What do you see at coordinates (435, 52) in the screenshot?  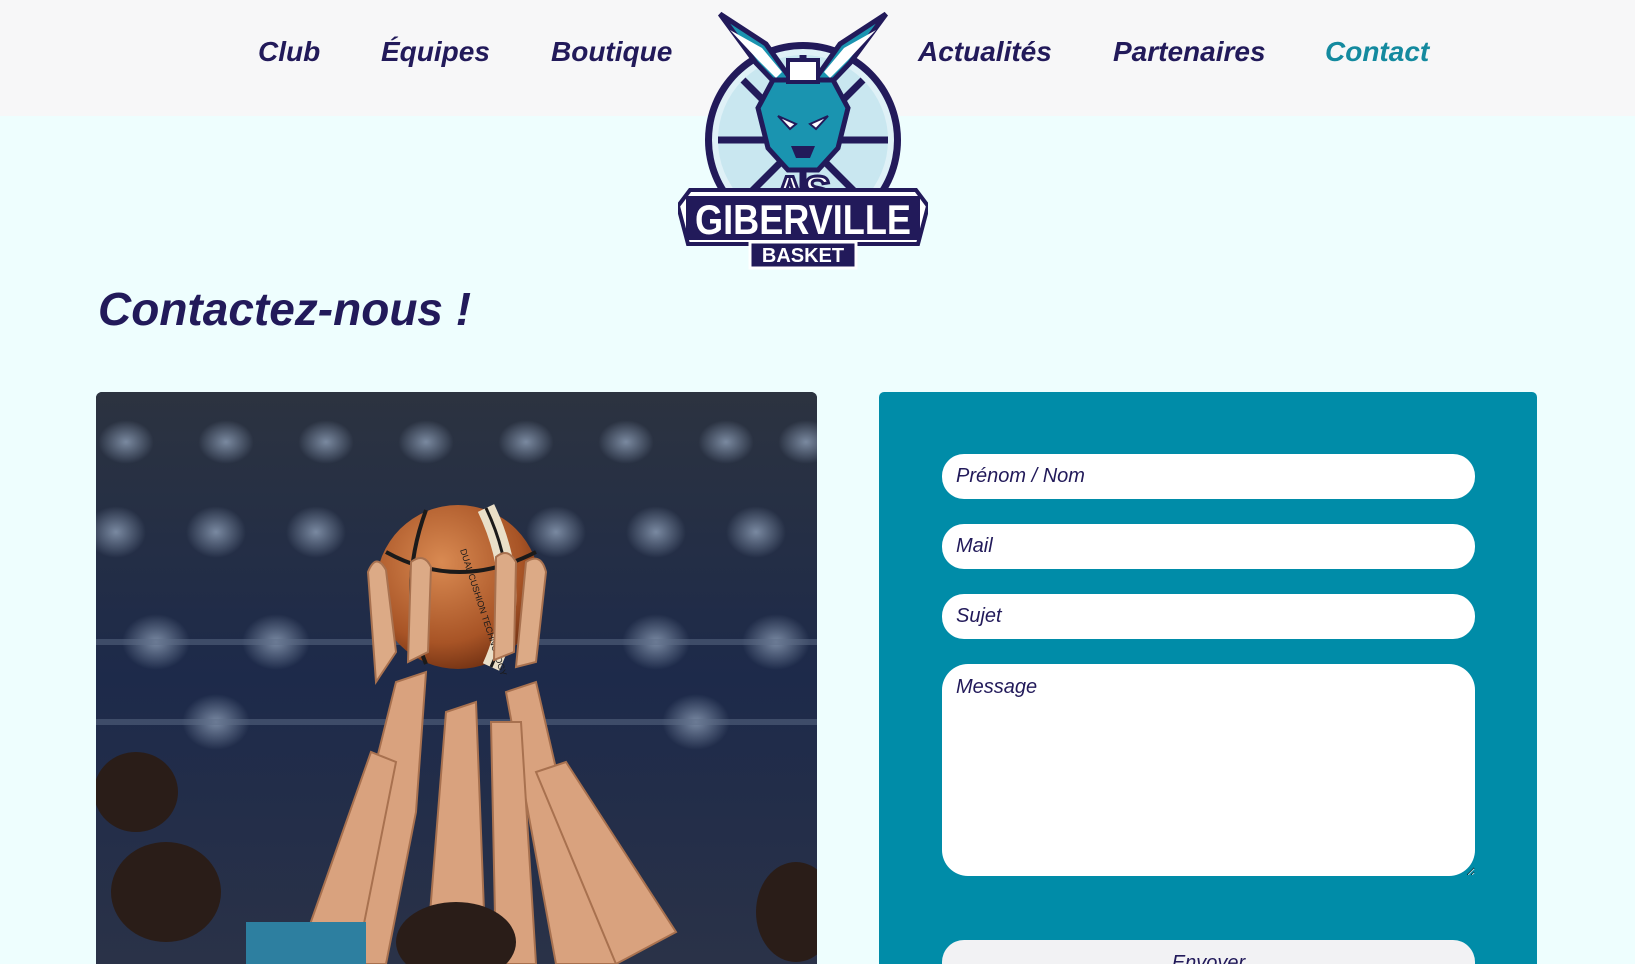 I see `nav-item-equipes: Équipes` at bounding box center [435, 52].